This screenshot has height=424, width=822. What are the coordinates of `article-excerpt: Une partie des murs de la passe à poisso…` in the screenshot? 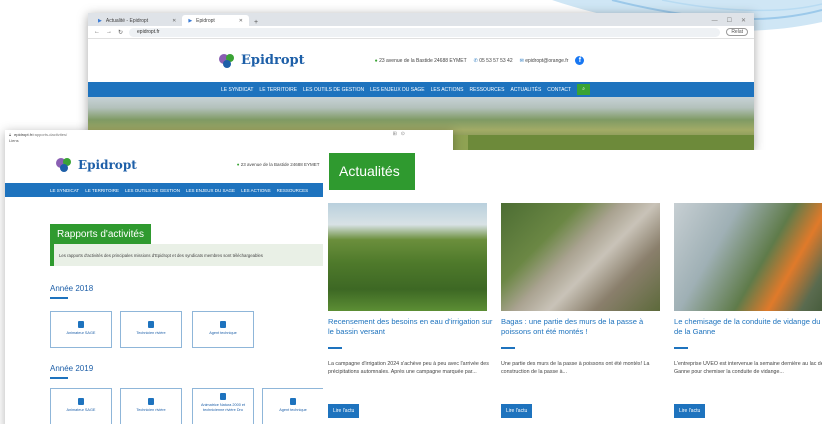 It's located at (575, 368).